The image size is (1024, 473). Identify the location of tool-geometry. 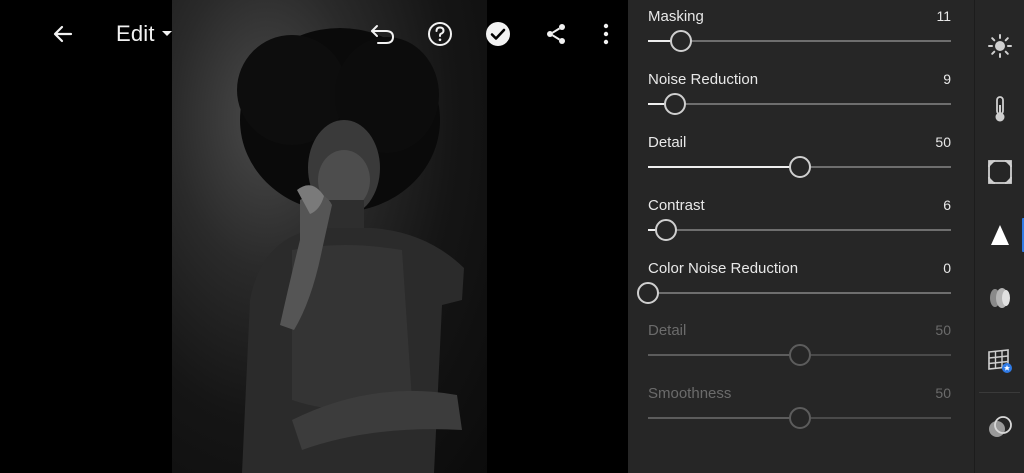
(999, 361).